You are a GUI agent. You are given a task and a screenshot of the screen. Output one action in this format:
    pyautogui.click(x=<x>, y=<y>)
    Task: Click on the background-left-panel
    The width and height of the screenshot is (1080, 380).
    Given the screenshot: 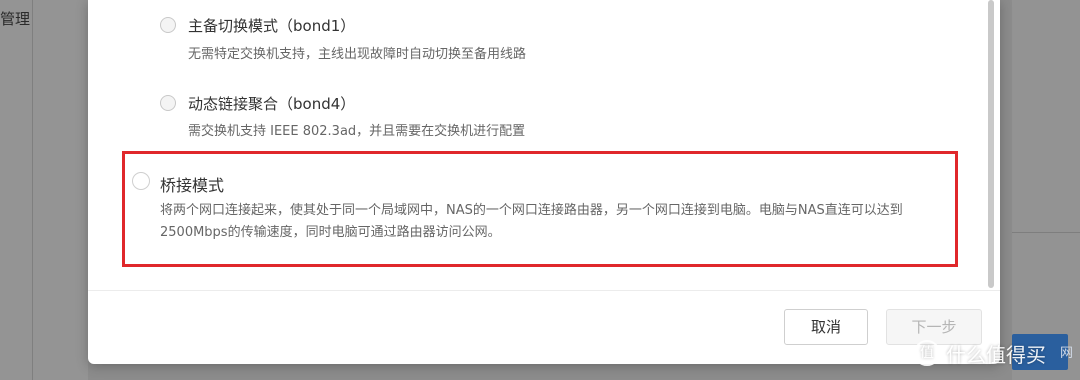 What is the action you would take?
    pyautogui.click(x=44, y=190)
    